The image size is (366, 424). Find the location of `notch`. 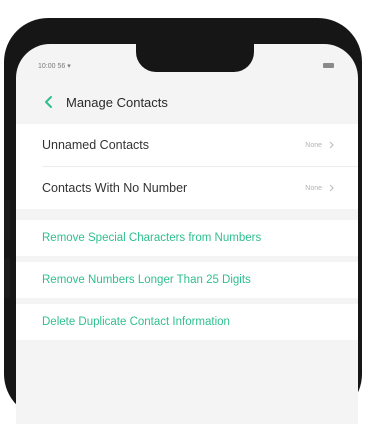

notch is located at coordinates (195, 58).